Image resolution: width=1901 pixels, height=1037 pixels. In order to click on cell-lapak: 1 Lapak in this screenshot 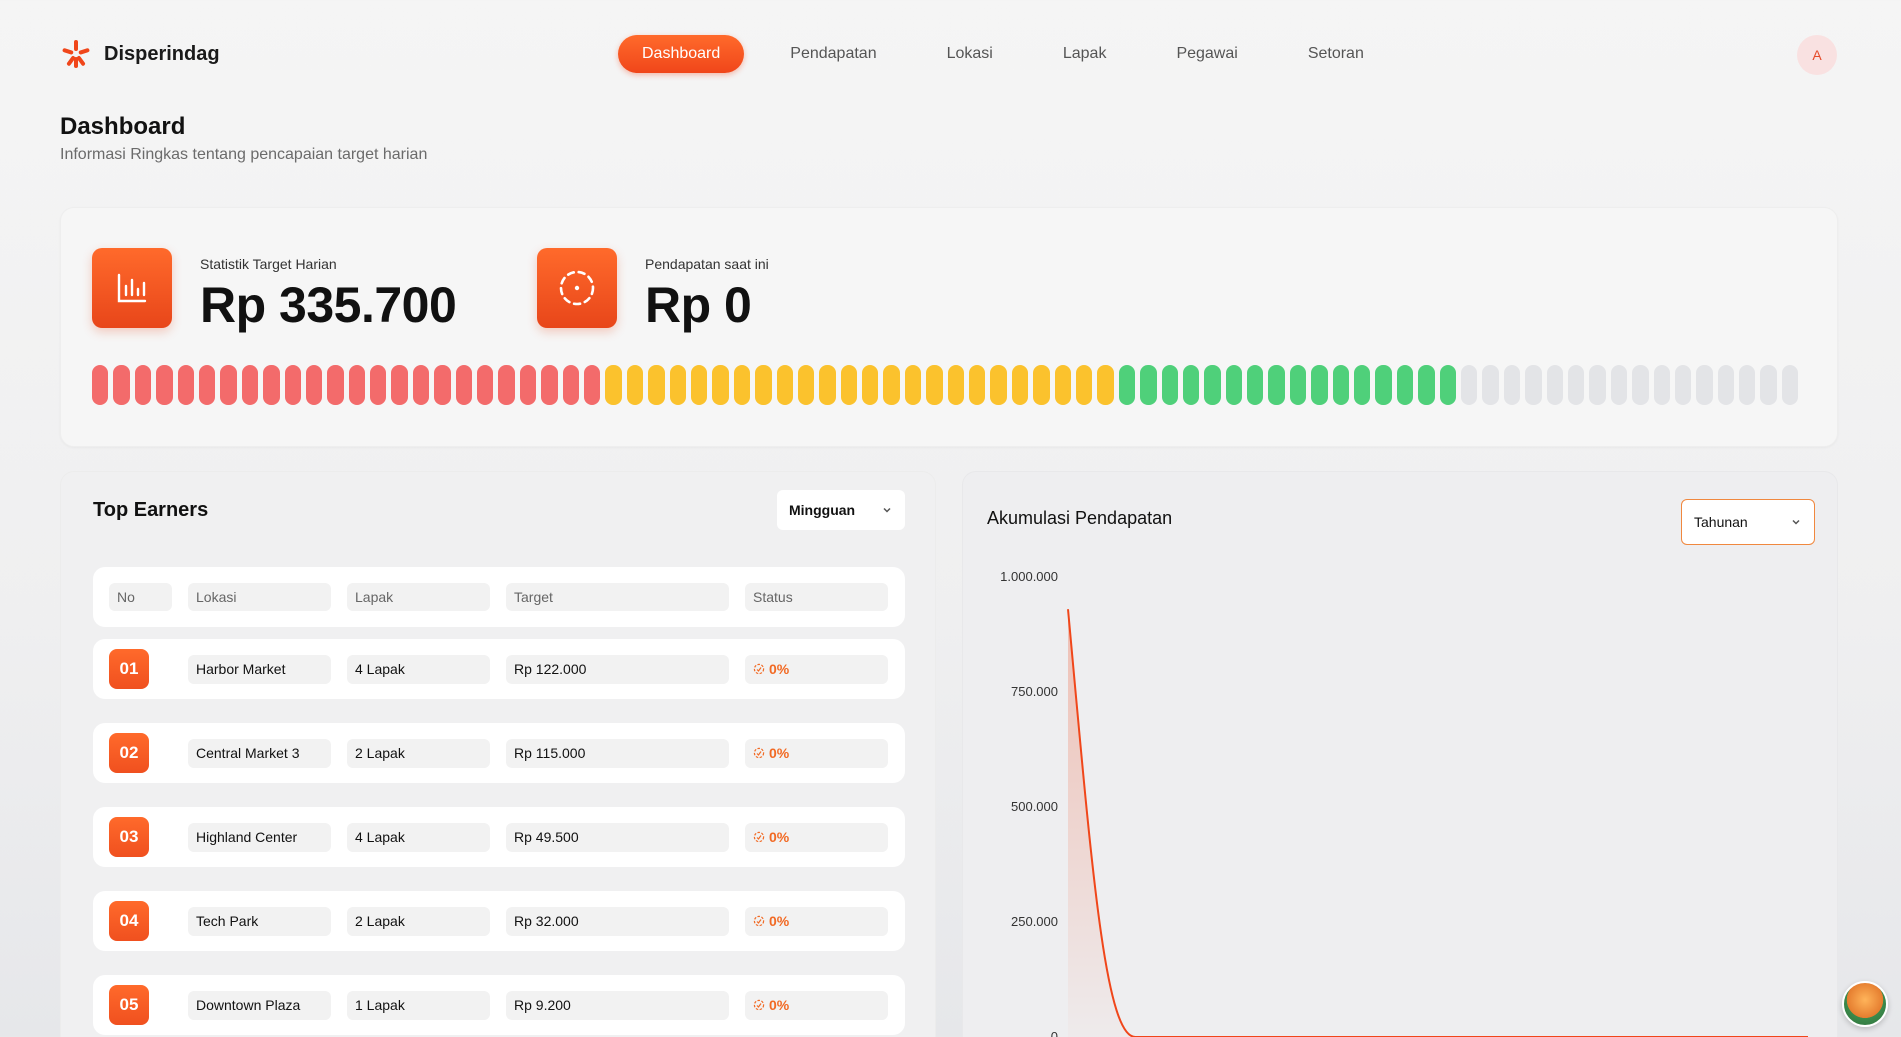, I will do `click(418, 1005)`.